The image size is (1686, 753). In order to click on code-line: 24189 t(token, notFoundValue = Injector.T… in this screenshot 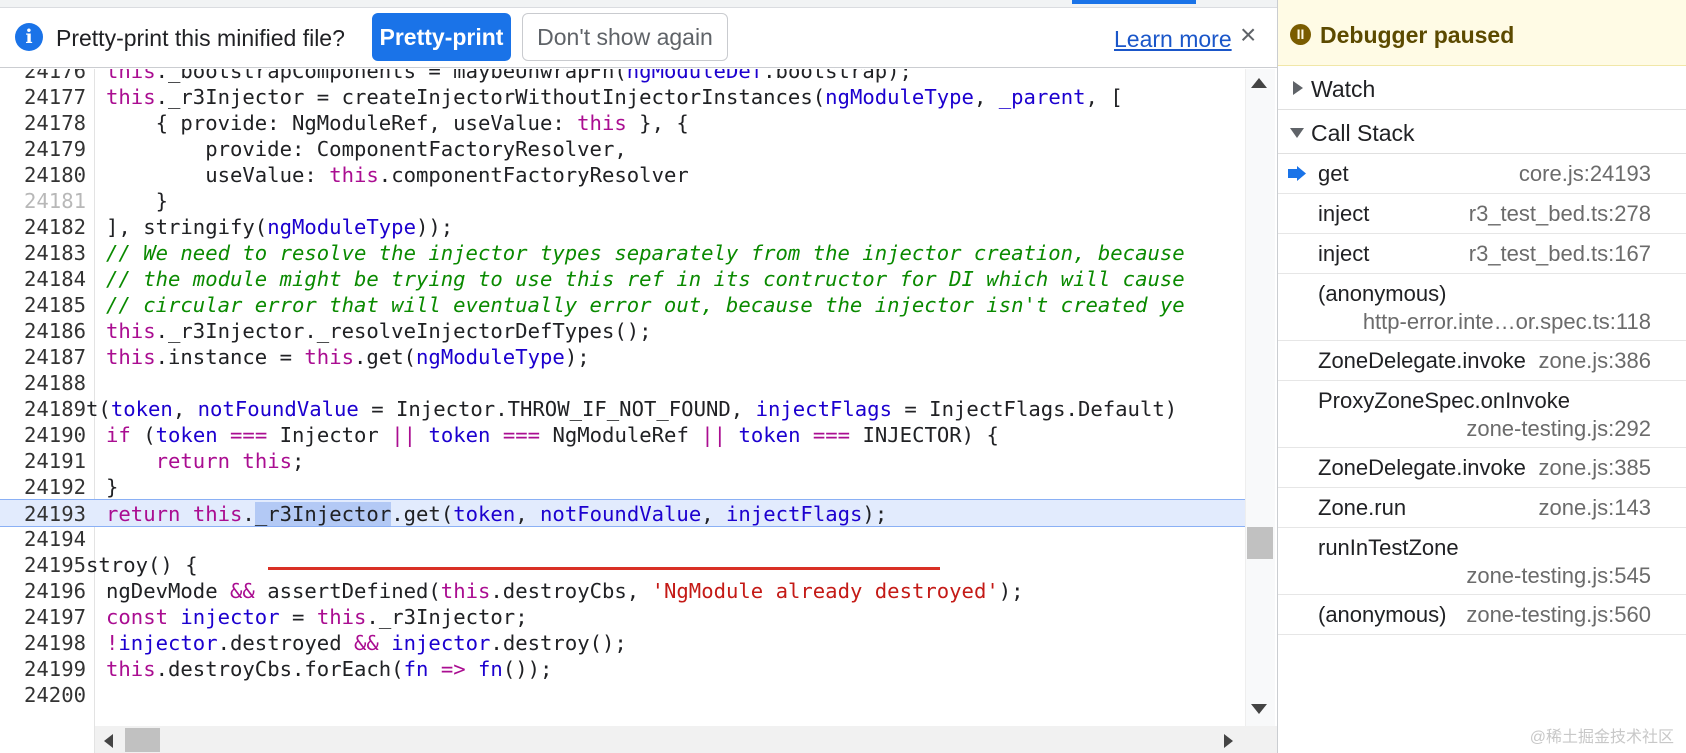, I will do `click(622, 409)`.